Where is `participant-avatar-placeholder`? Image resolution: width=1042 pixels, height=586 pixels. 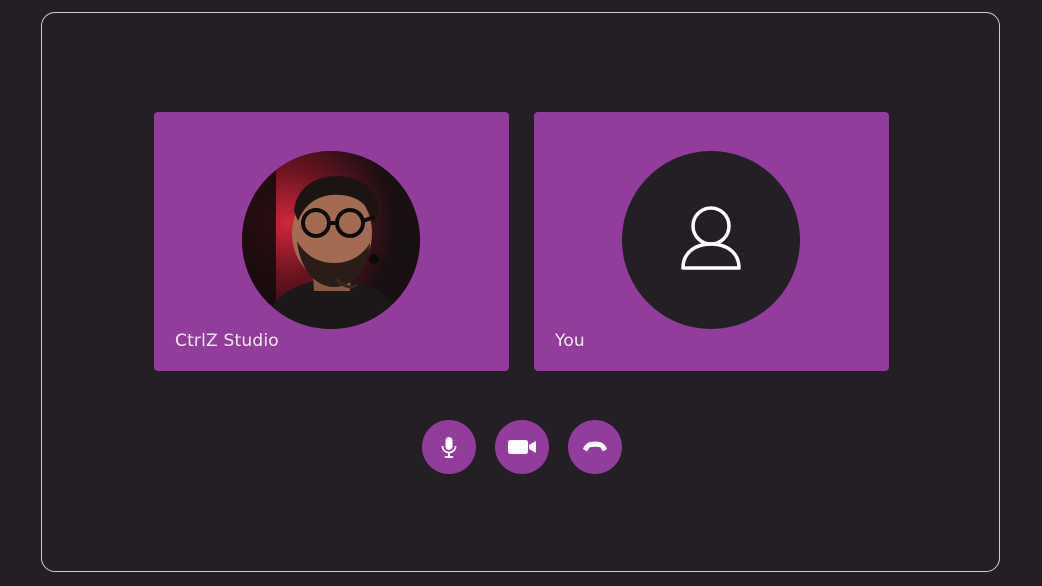 participant-avatar-placeholder is located at coordinates (711, 240).